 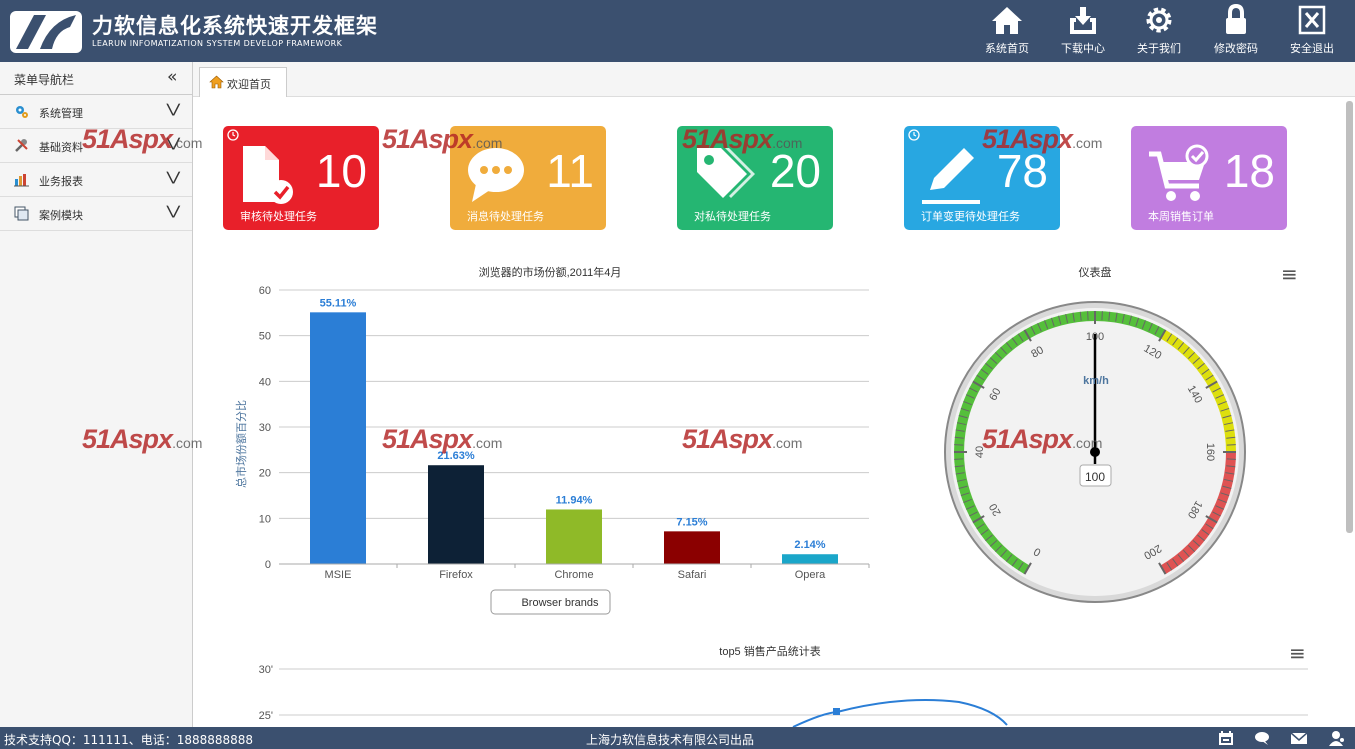 I want to click on card-value: 10, so click(x=341, y=171).